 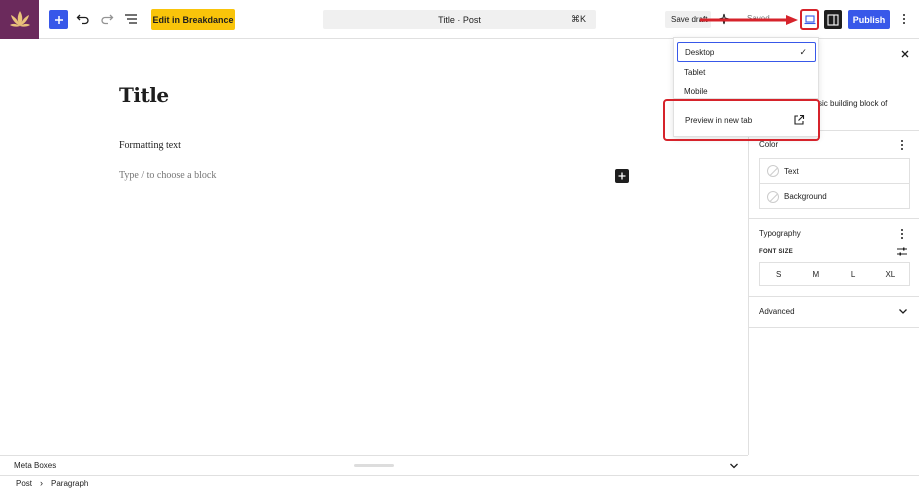 I want to click on font-size-medium-option: M, so click(x=815, y=274).